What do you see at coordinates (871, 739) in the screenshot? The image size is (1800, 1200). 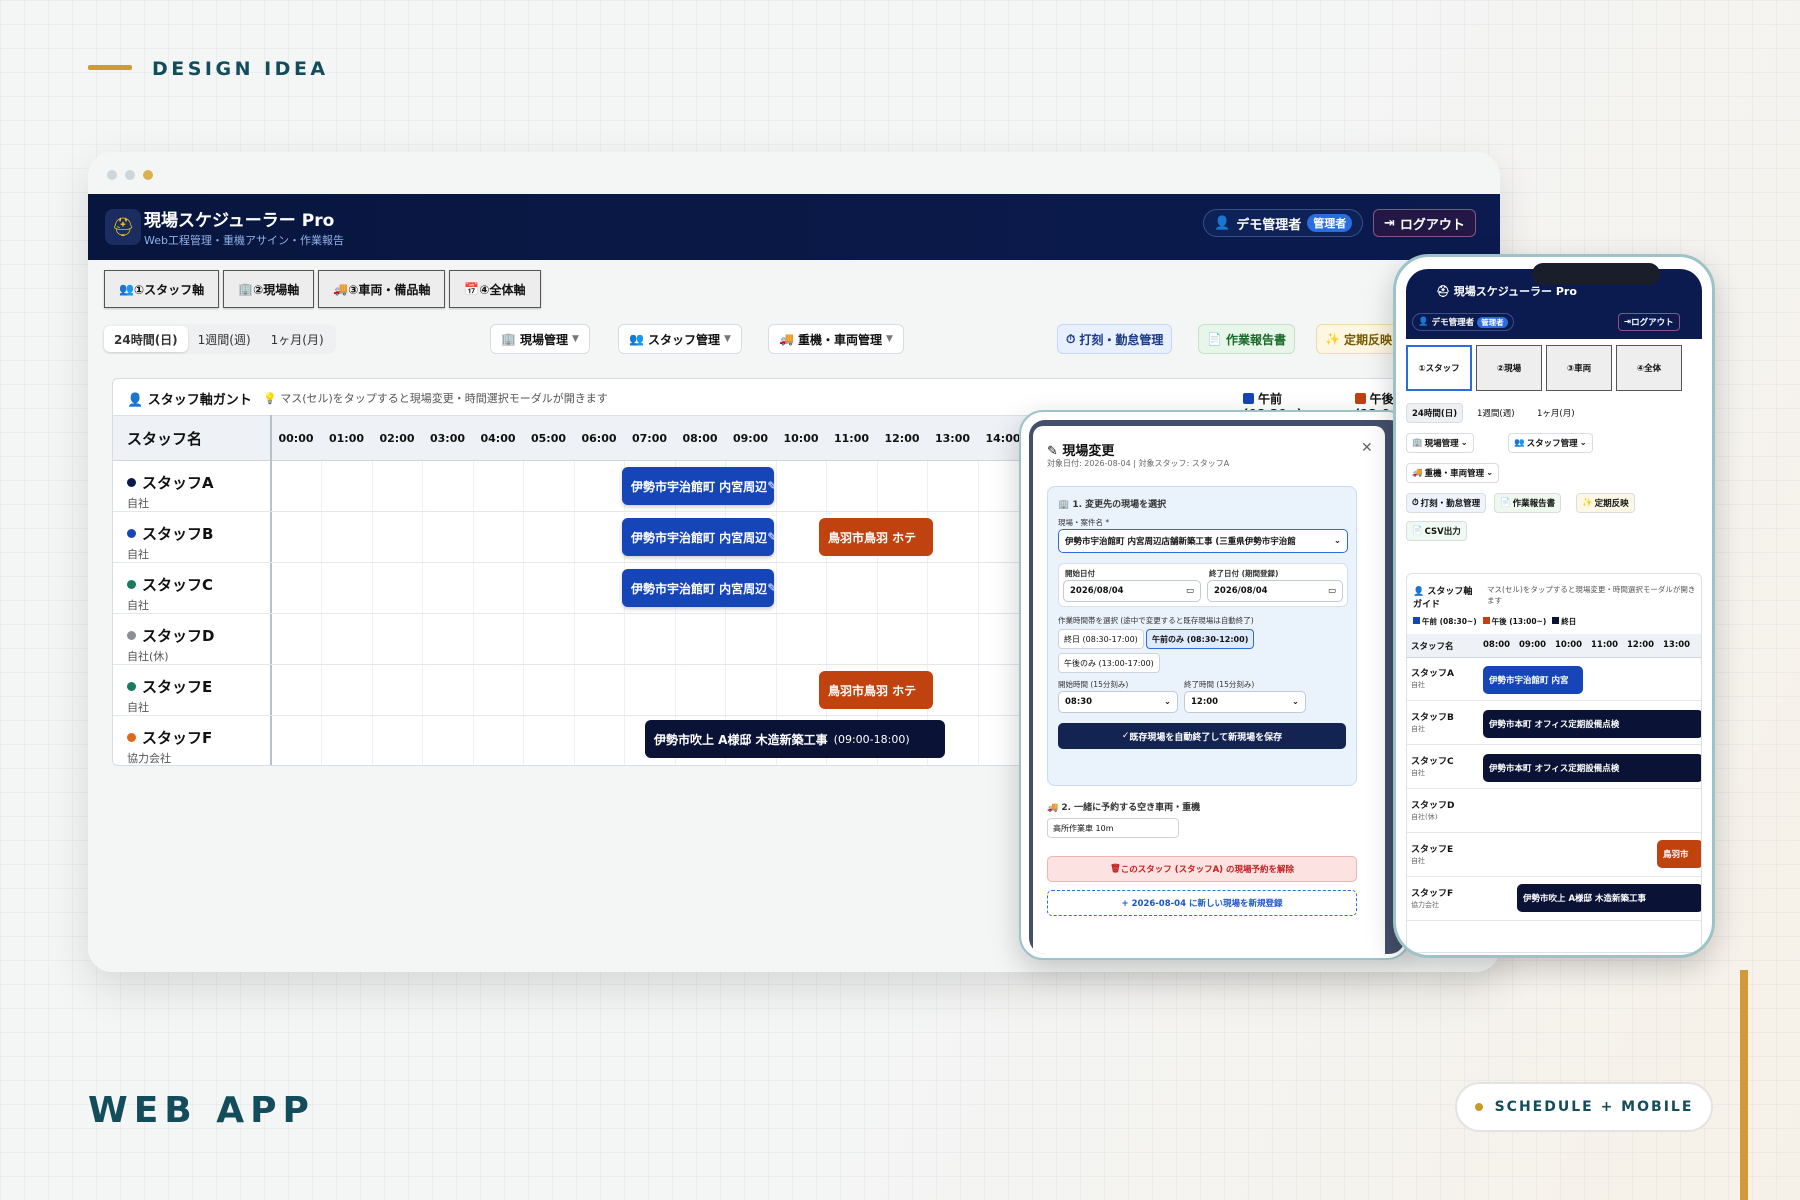 I see `bar-time: (09:00-18:00)` at bounding box center [871, 739].